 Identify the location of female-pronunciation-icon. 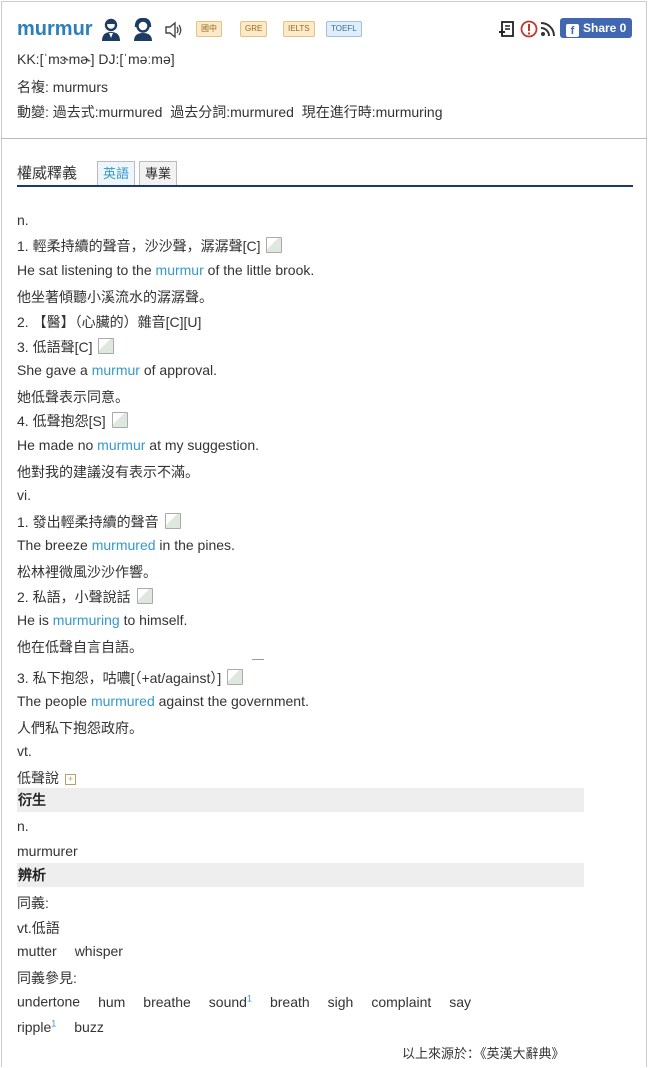
(143, 30).